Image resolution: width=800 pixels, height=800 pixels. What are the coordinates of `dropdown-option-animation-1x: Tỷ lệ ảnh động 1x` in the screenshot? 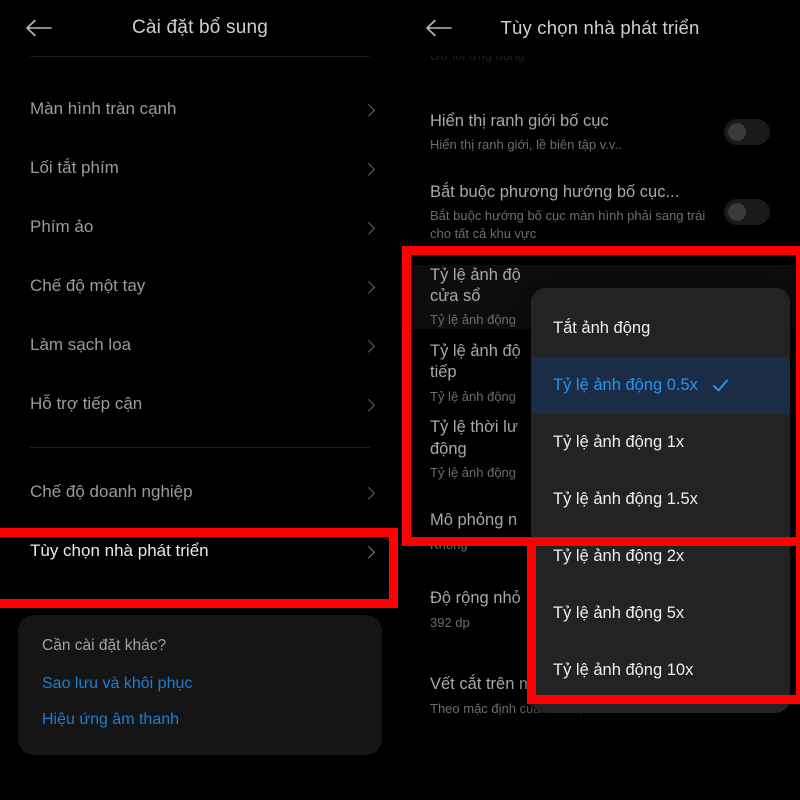 It's located at (660, 442).